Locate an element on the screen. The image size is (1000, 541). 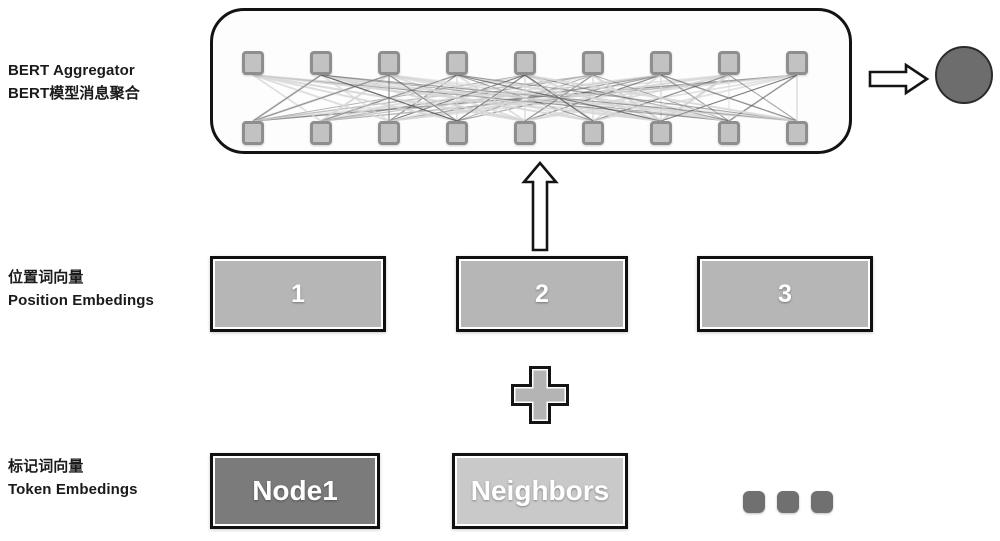
position-embedding-box-2: 2 is located at coordinates (542, 294).